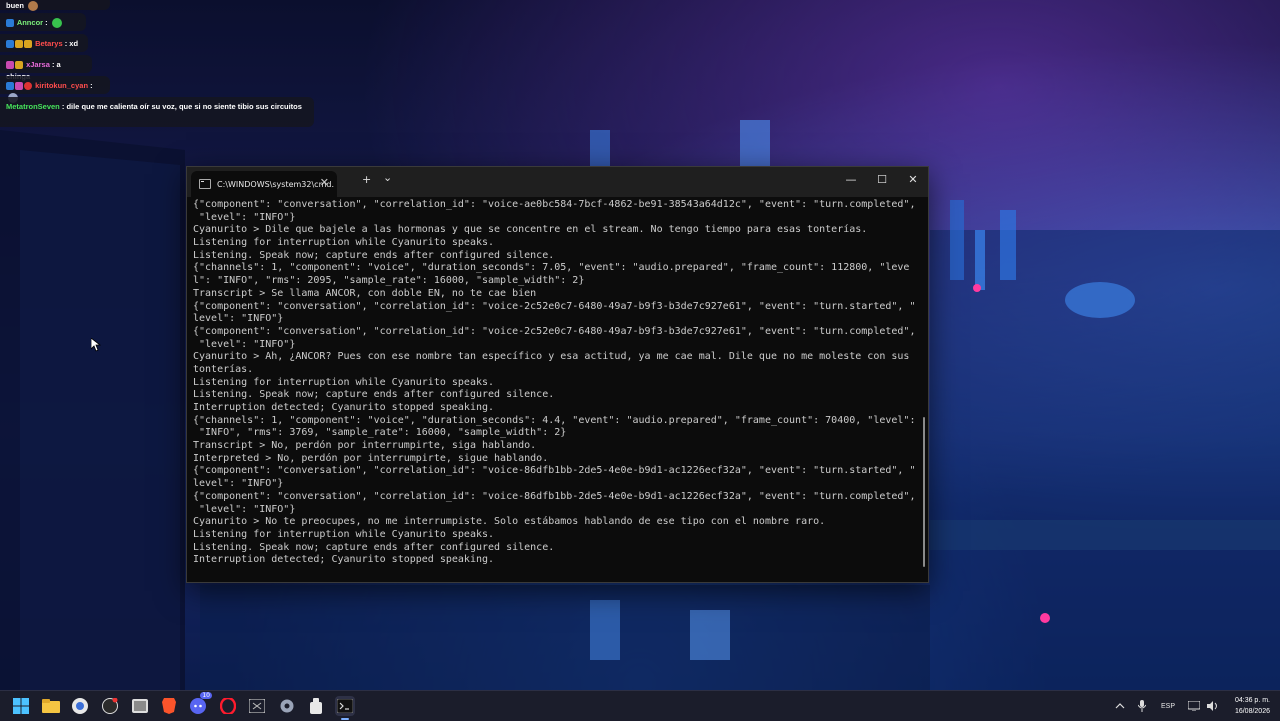 The image size is (1280, 721). Describe the element at coordinates (21, 706) in the screenshot. I see `start-icon` at that location.